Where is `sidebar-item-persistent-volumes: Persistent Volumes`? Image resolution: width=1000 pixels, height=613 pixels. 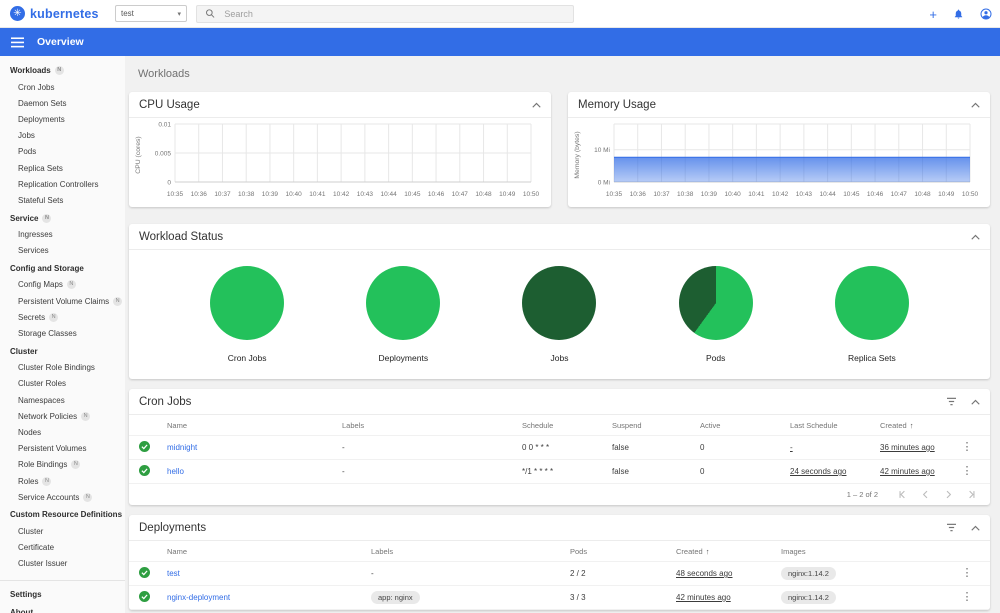
sidebar-item-persistent-volumes: Persistent Volumes is located at coordinates (62, 449).